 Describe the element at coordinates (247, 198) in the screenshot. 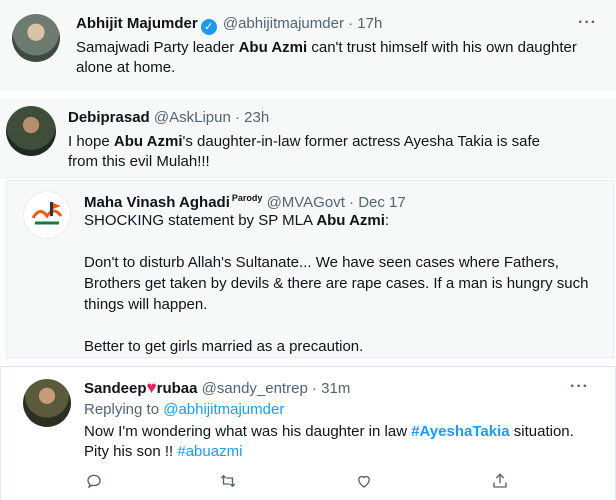

I see `parody-badge: Parody` at that location.